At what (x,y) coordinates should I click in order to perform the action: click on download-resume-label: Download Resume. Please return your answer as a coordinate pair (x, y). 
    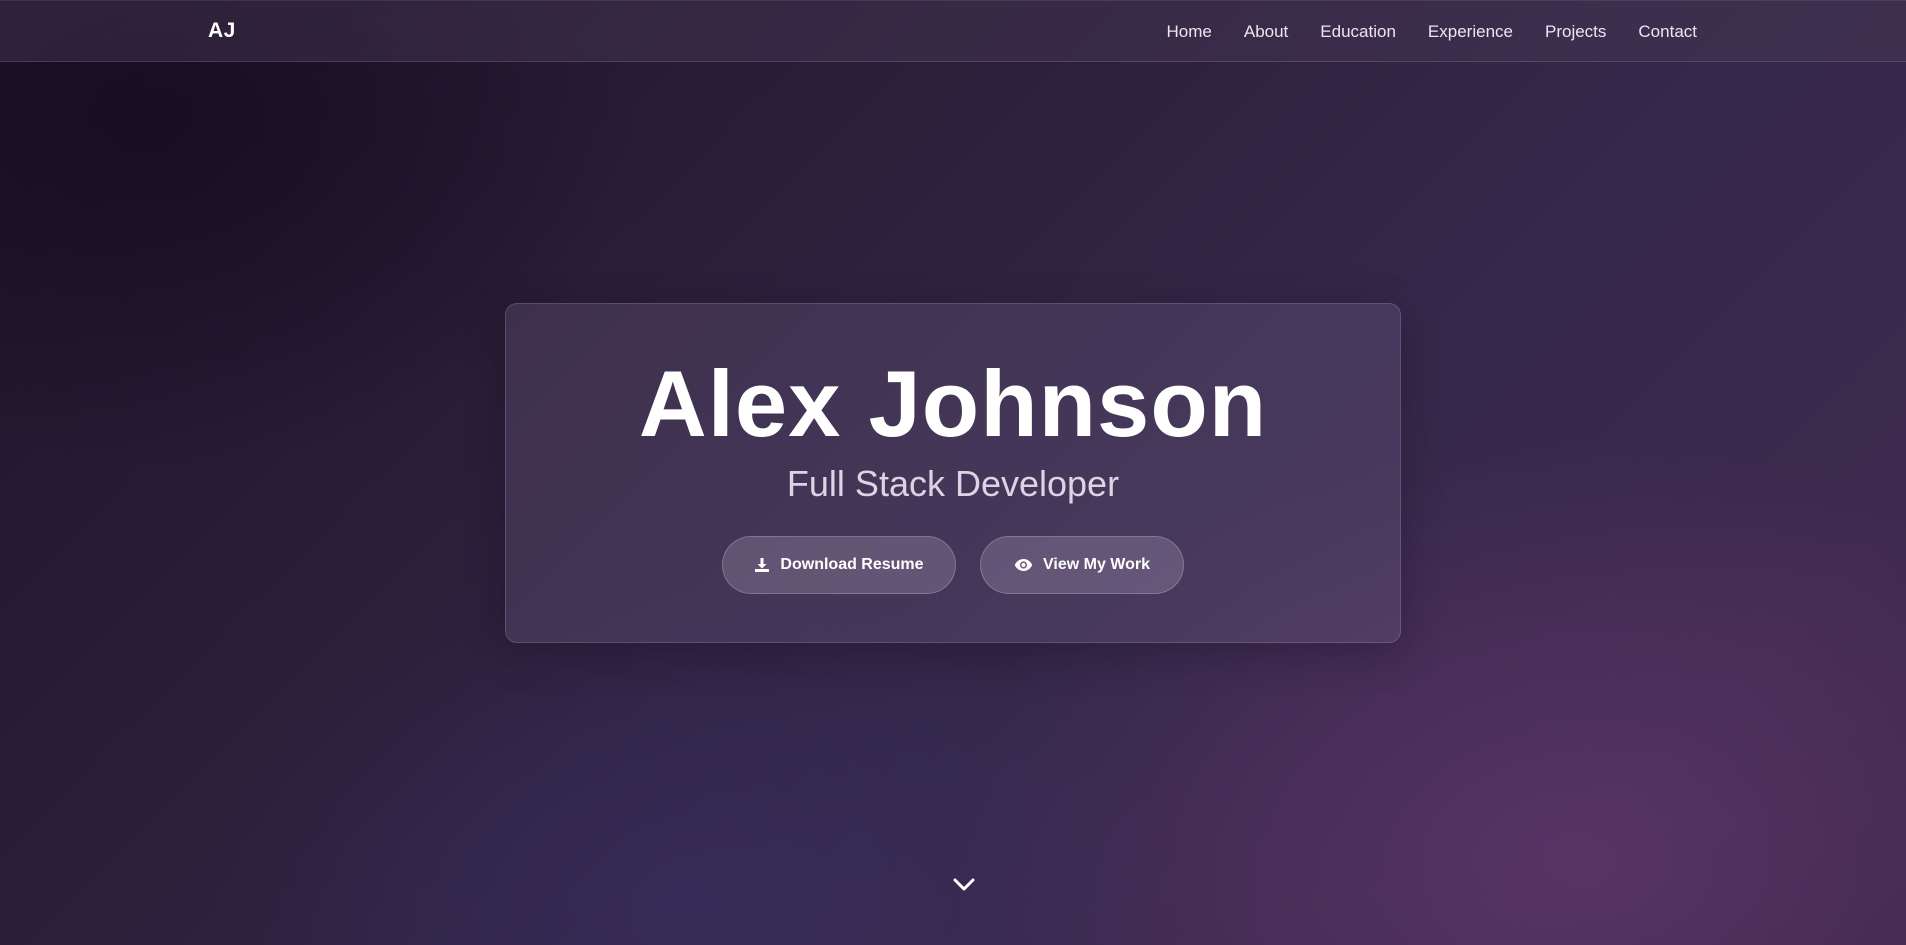
    Looking at the image, I should click on (852, 564).